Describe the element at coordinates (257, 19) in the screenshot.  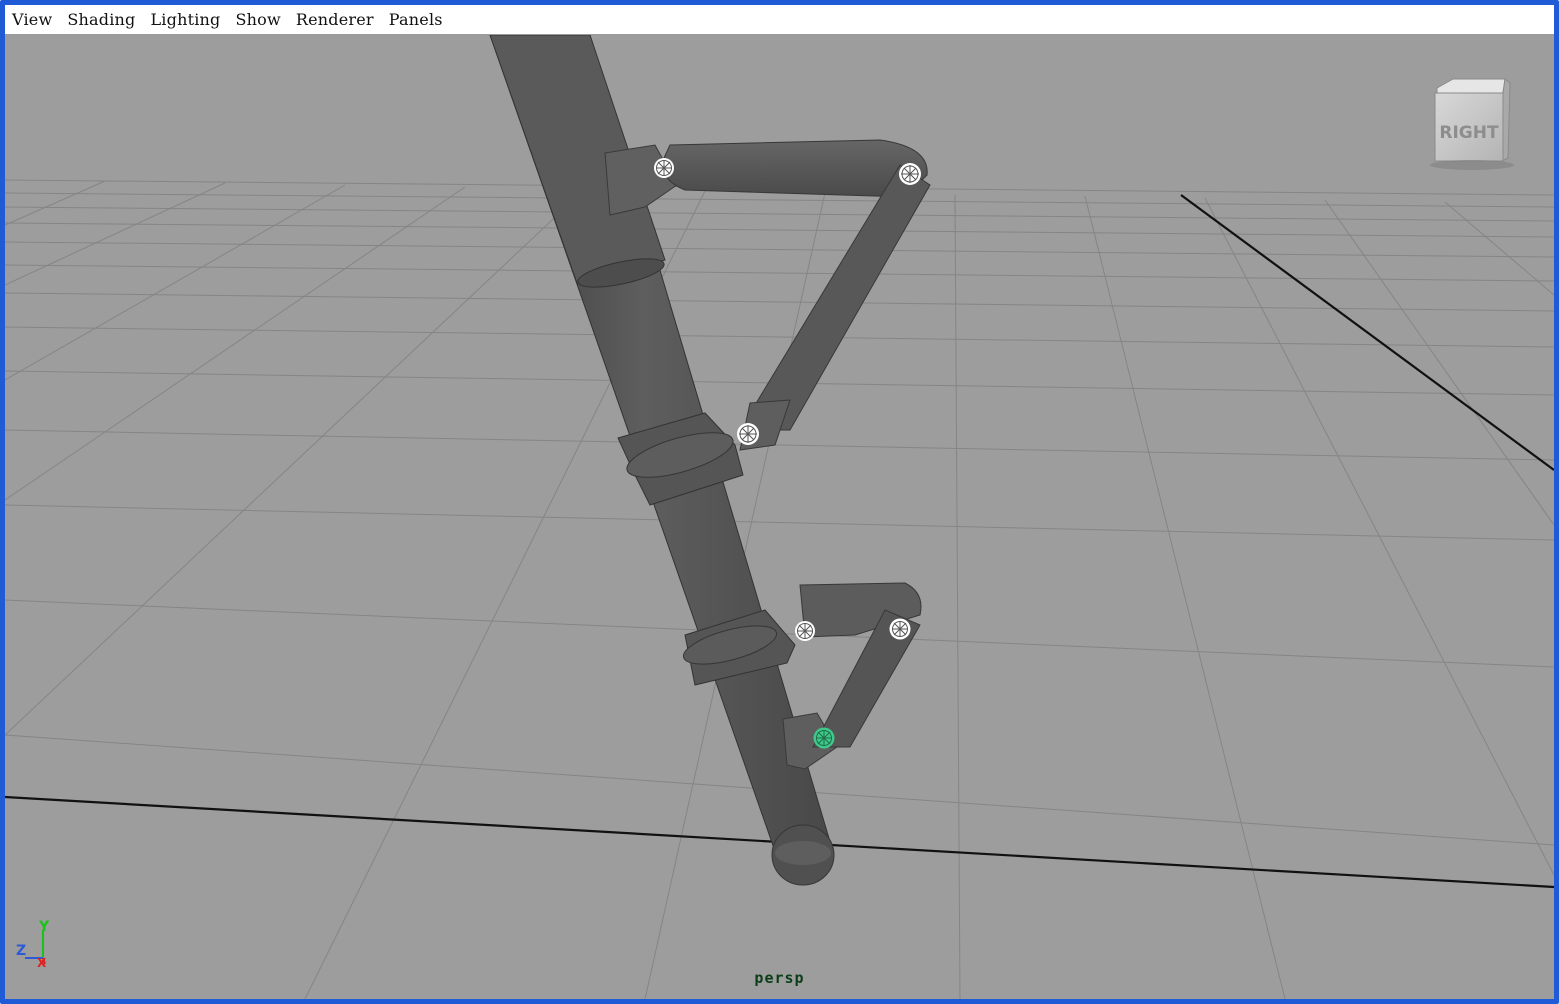
I see `menu-show: Show` at that location.